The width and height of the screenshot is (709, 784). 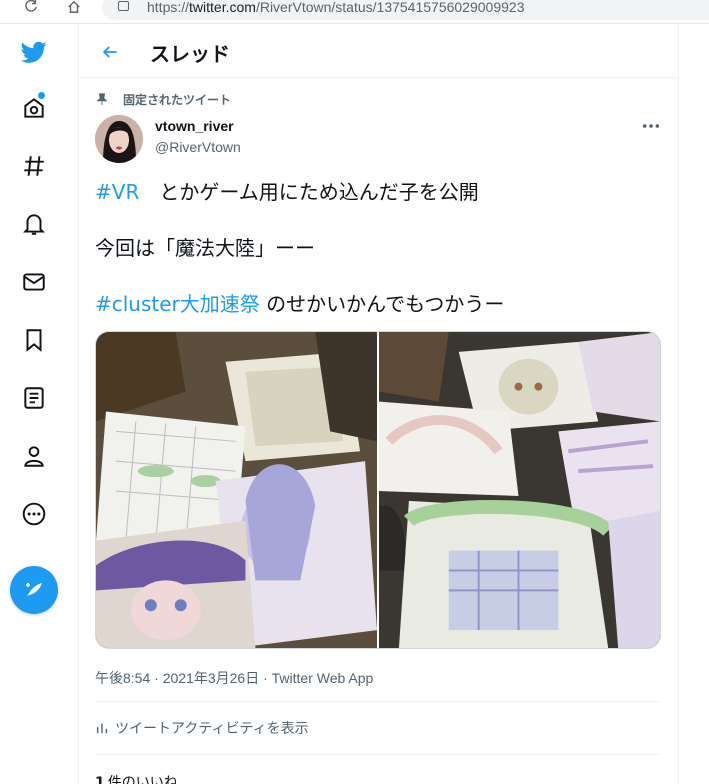 What do you see at coordinates (222, 7) in the screenshot?
I see `url-host: twitter.com` at bounding box center [222, 7].